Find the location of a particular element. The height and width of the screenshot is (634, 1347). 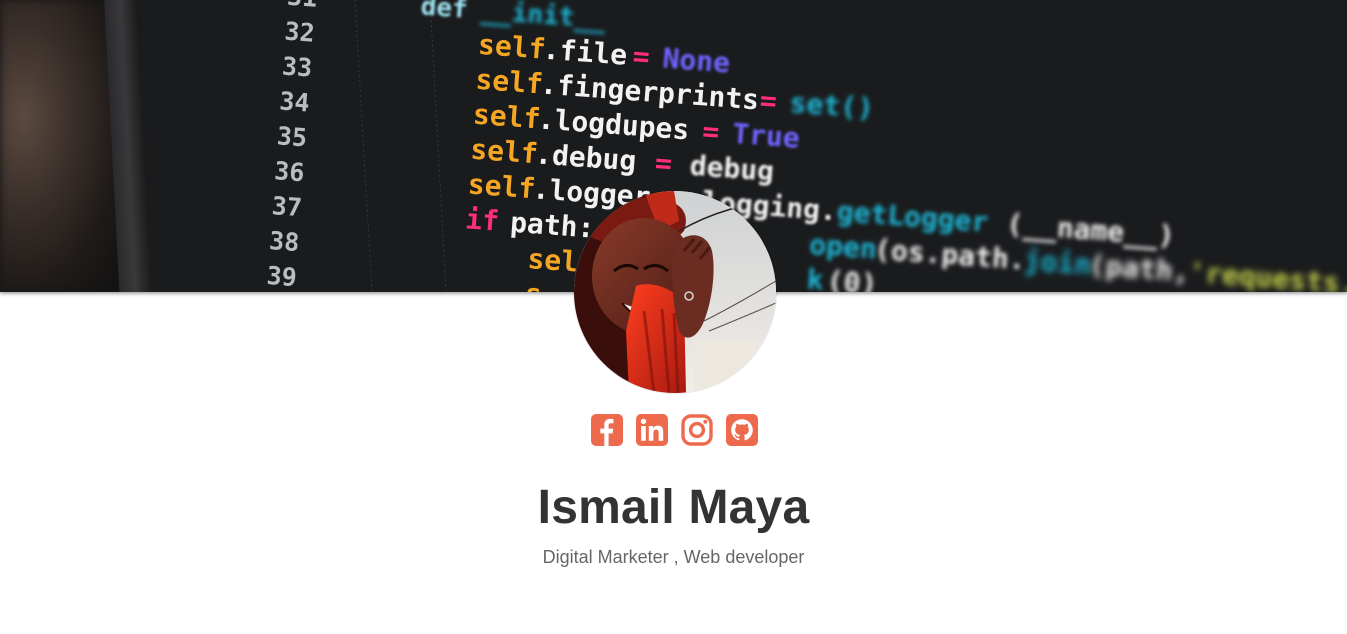

line-number: 31 is located at coordinates (302, 6).